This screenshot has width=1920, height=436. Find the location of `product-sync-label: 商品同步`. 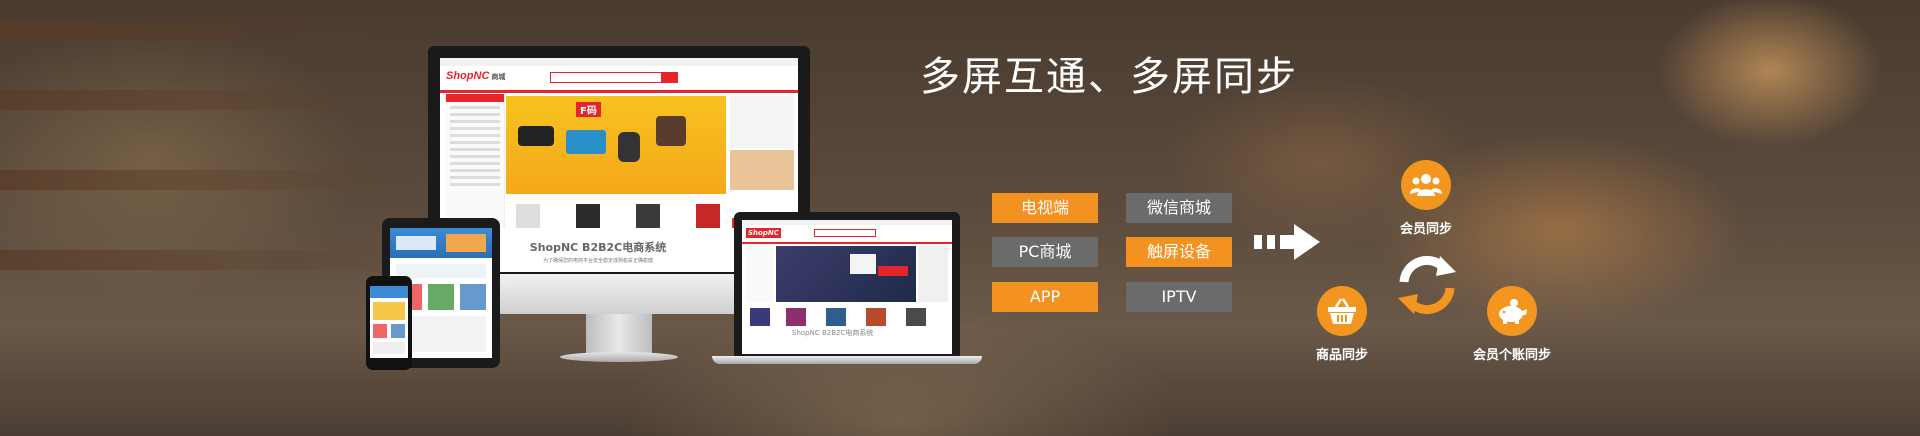

product-sync-label: 商品同步 is located at coordinates (1341, 355).